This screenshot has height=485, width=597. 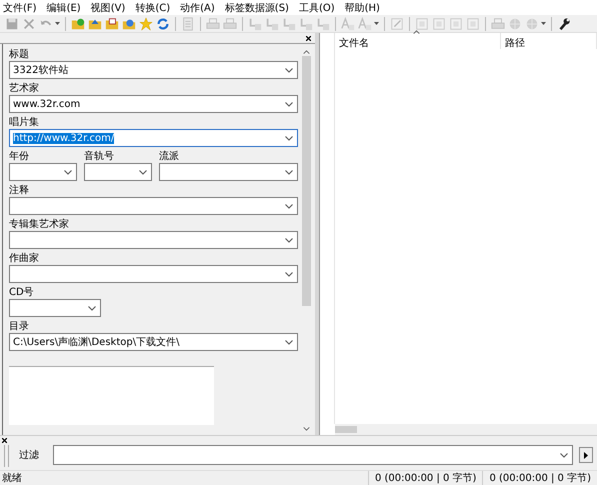 I want to click on menu-item: 帮助(H), so click(x=362, y=7).